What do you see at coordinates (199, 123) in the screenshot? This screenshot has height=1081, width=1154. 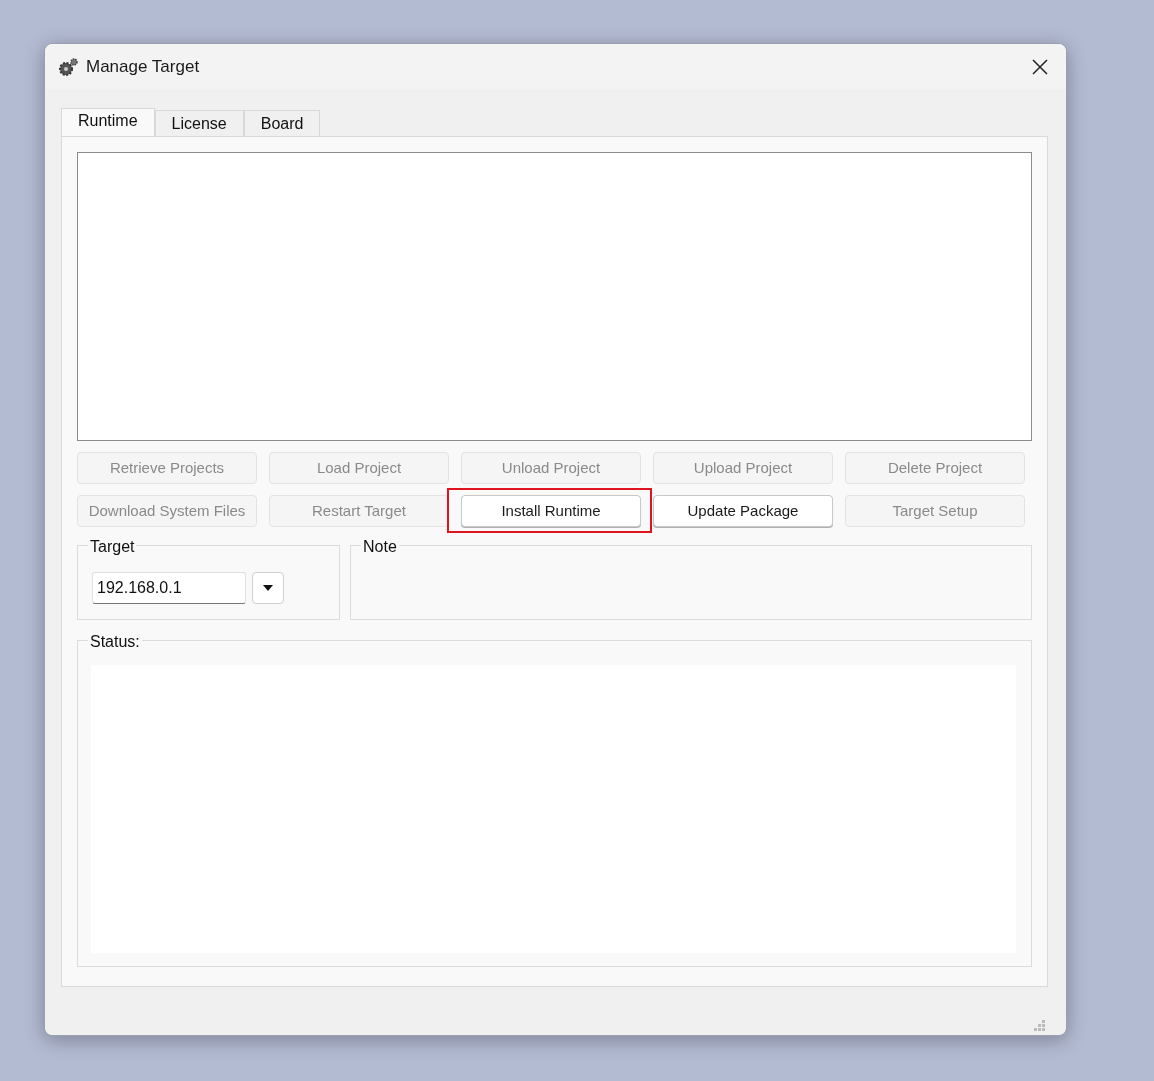 I see `tab: License` at bounding box center [199, 123].